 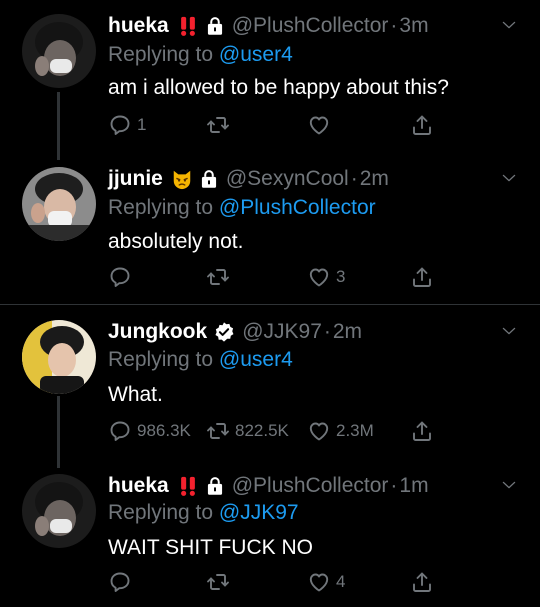 What do you see at coordinates (355, 430) in the screenshot?
I see `like-count: 2.3M` at bounding box center [355, 430].